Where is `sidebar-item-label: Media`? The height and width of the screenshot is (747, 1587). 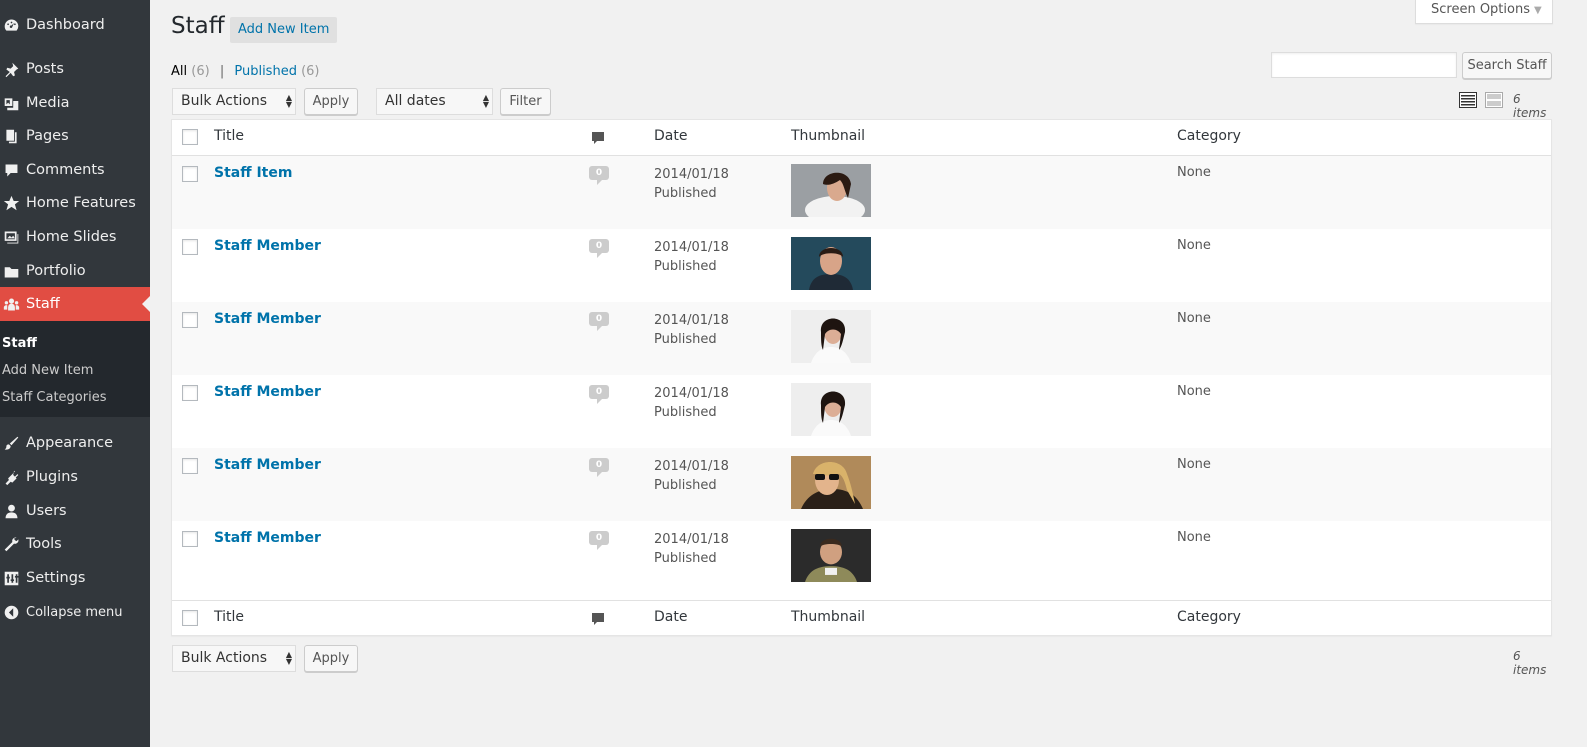 sidebar-item-label: Media is located at coordinates (48, 103).